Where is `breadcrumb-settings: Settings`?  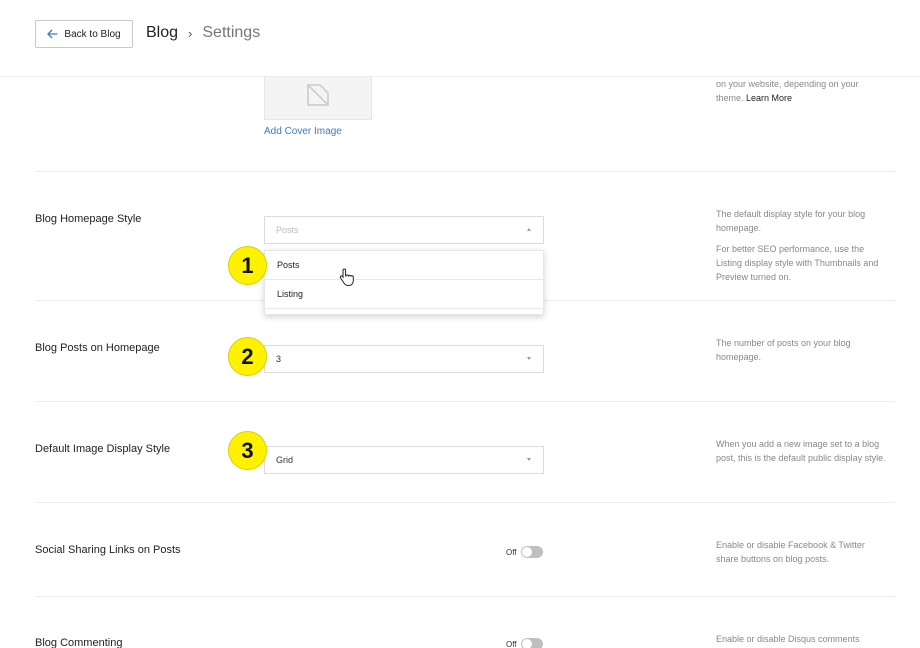 breadcrumb-settings: Settings is located at coordinates (231, 32).